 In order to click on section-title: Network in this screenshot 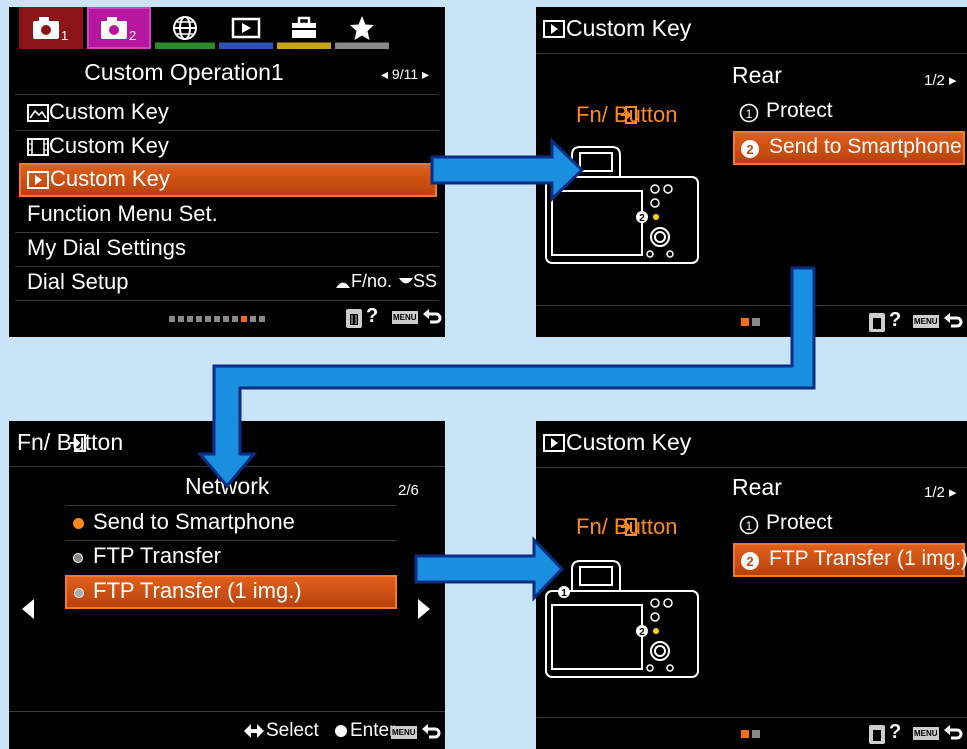, I will do `click(227, 486)`.